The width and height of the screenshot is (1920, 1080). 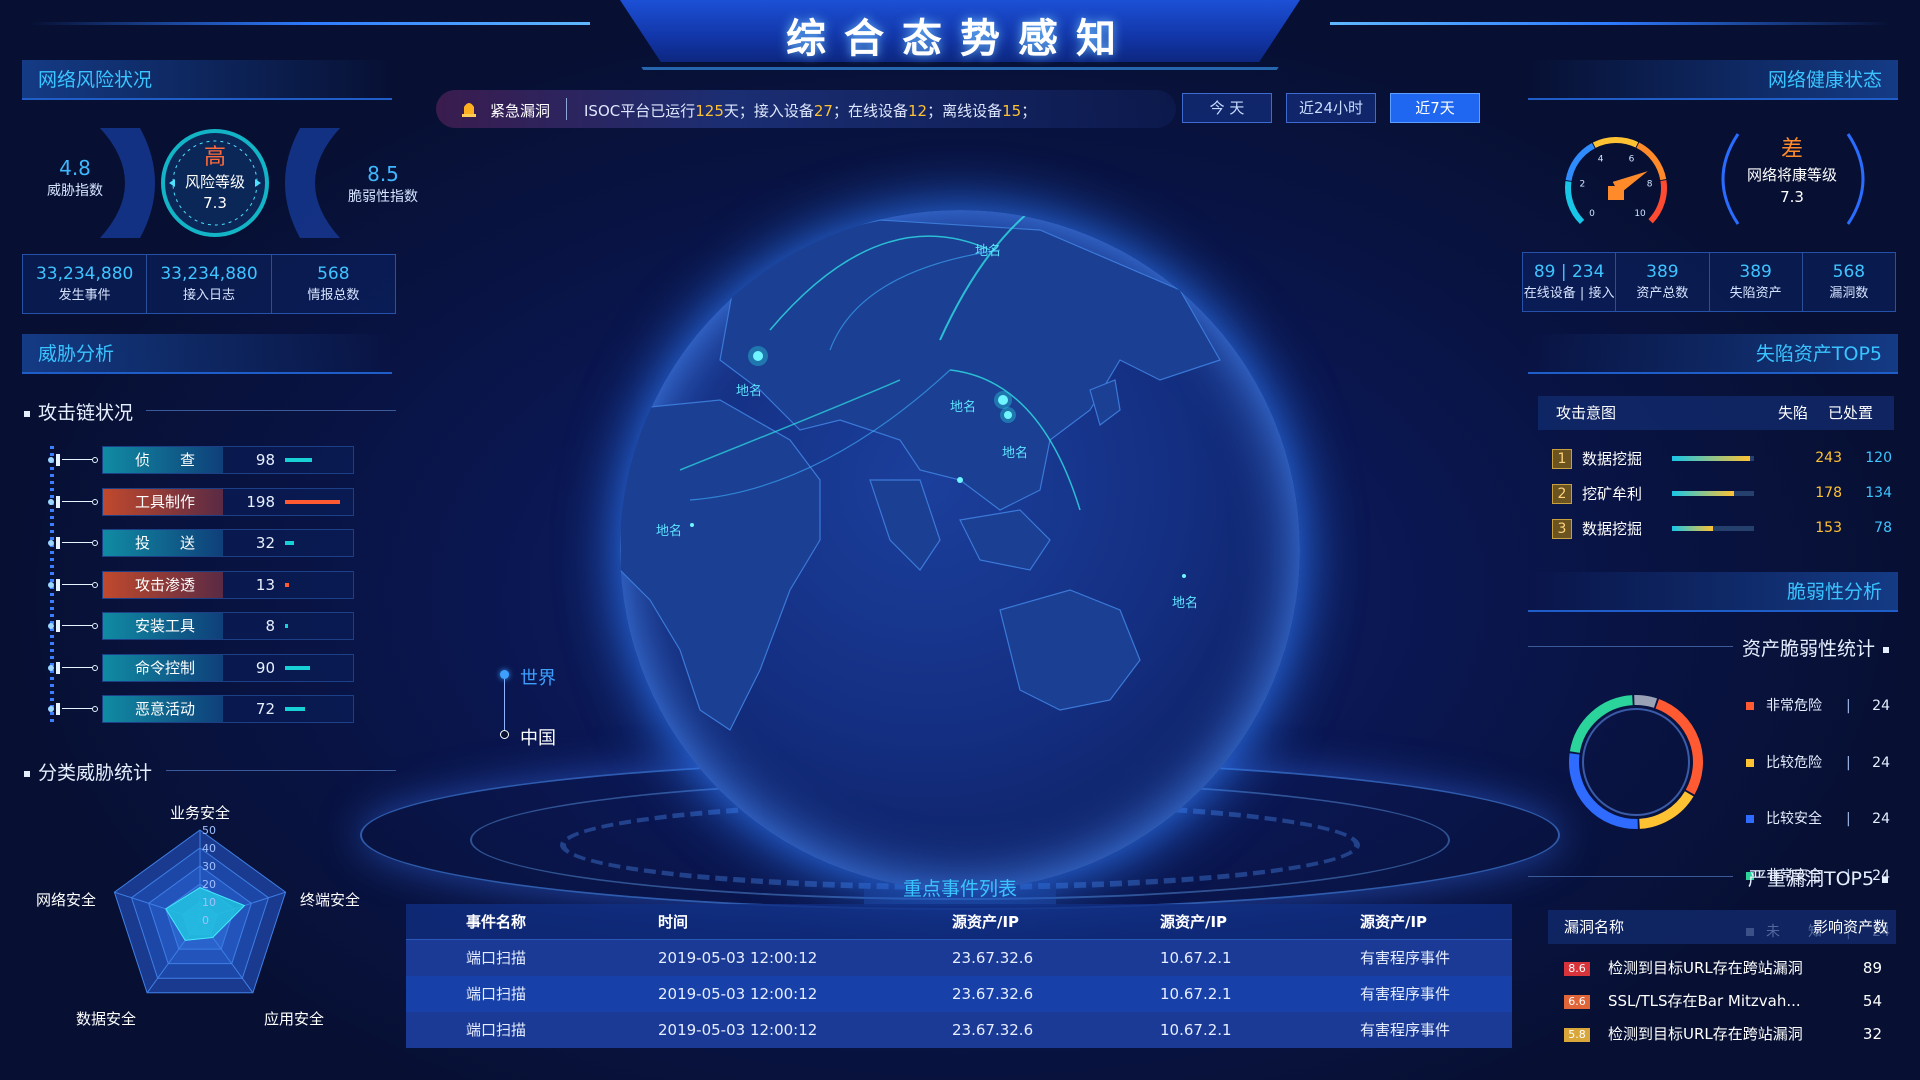 I want to click on category-radar-chart: 50 40 30 20 10 0 业务安全终端安全应用安全 数据安全 网络安全, so click(x=198, y=916).